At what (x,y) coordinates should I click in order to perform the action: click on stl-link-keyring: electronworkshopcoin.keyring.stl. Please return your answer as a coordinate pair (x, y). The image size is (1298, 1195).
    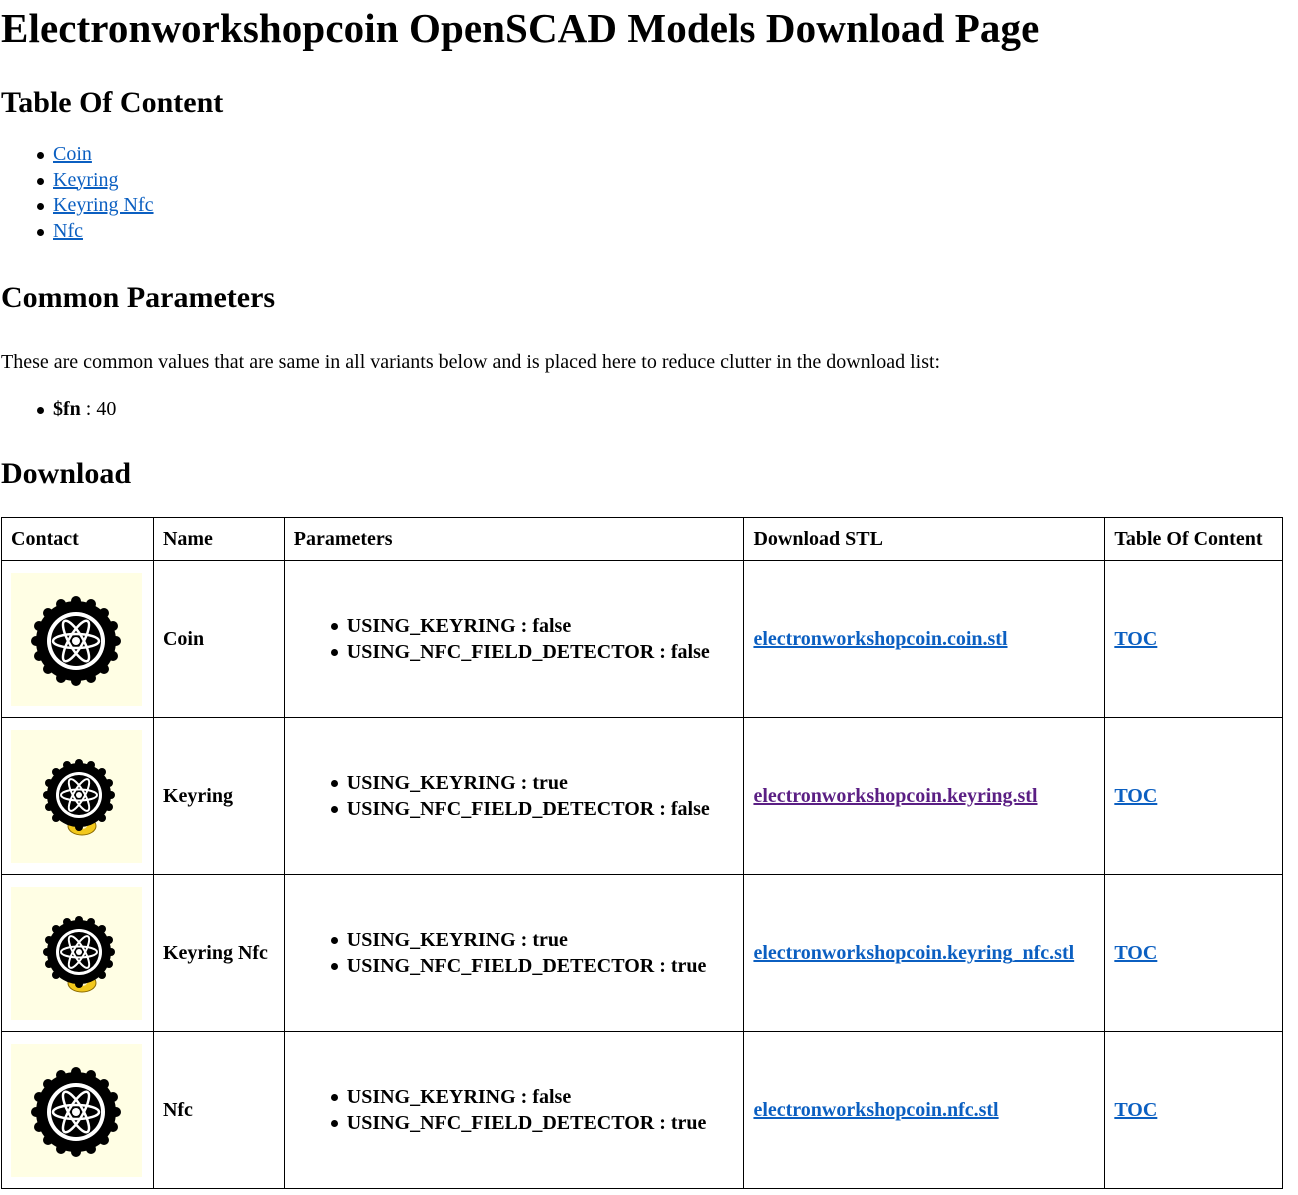
    Looking at the image, I should click on (895, 796).